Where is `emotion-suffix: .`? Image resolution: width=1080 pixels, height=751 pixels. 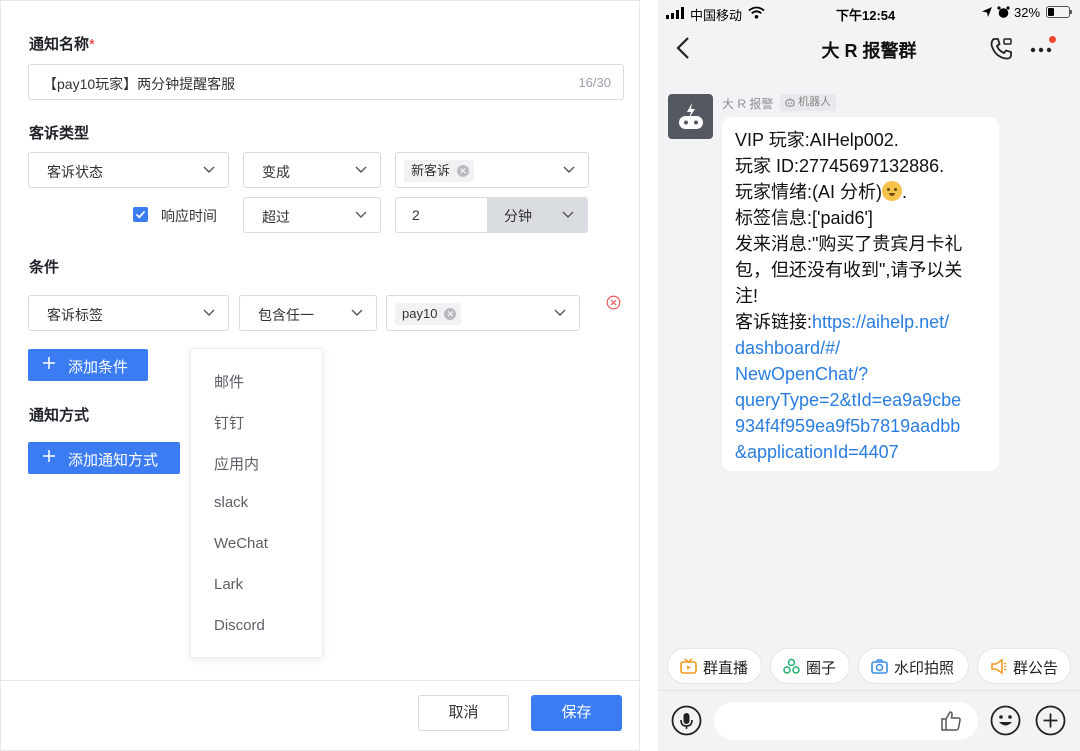
emotion-suffix: . is located at coordinates (905, 192).